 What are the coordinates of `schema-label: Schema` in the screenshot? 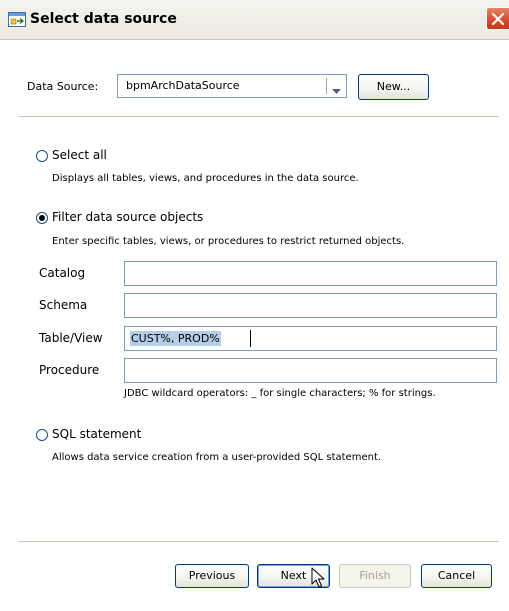 It's located at (63, 305).